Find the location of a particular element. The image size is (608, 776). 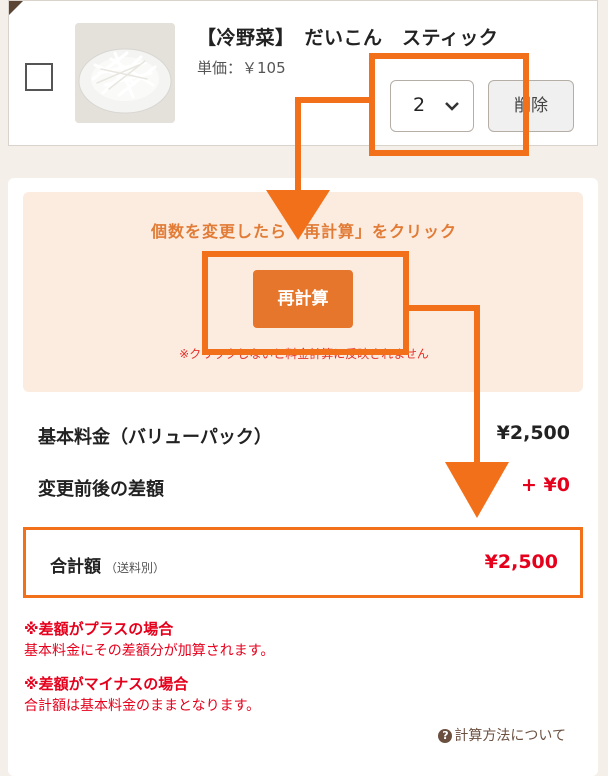

arrow-line-quantity-to-recalc is located at coordinates (332, 147).